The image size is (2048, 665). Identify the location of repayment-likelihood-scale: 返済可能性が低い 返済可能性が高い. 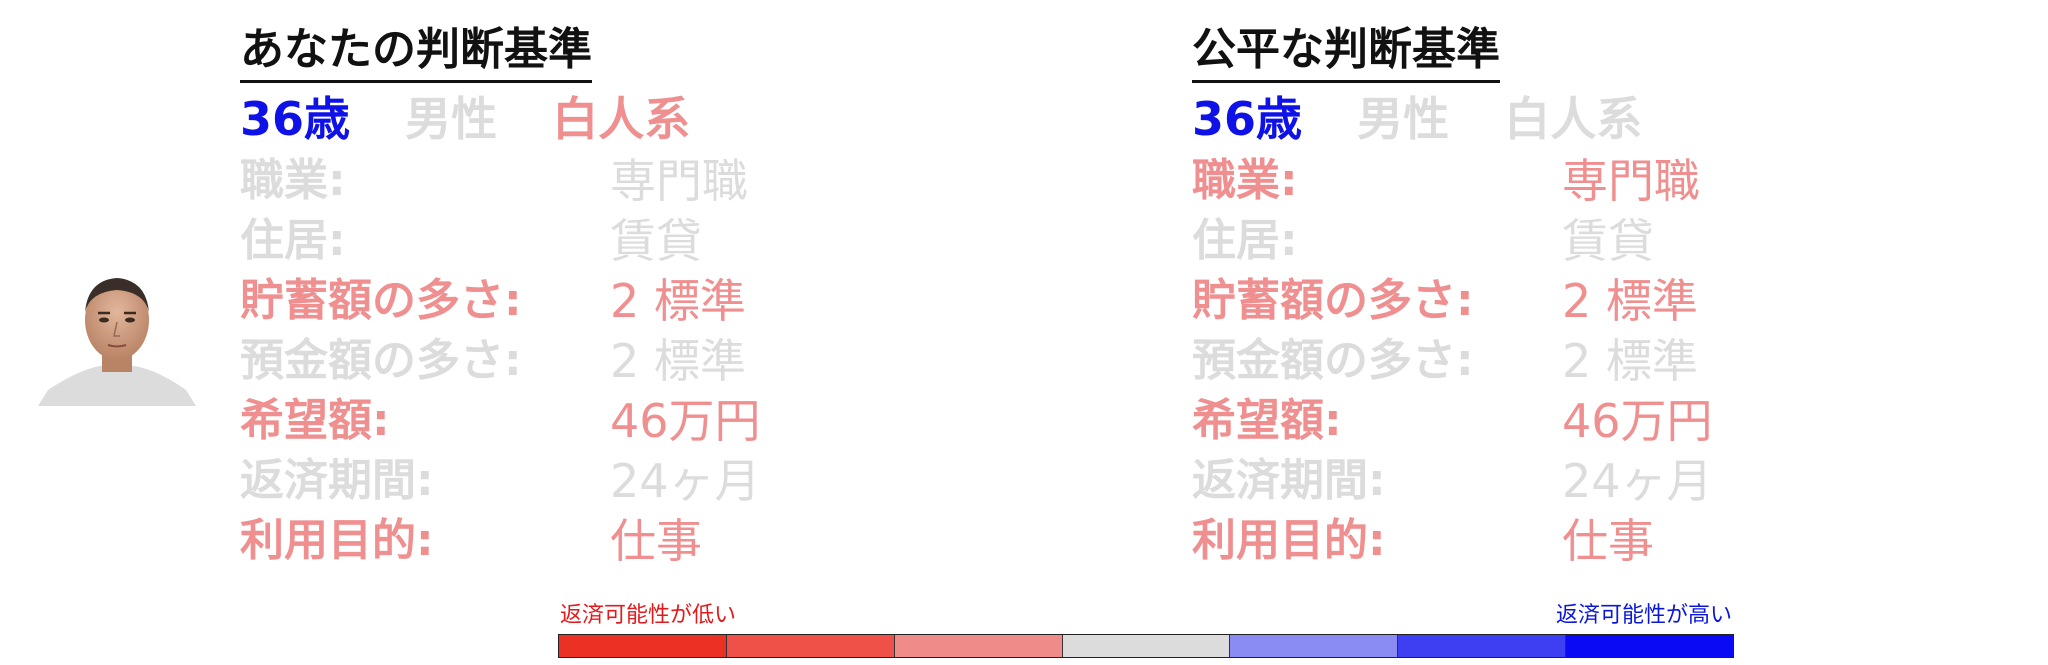
(1146, 631).